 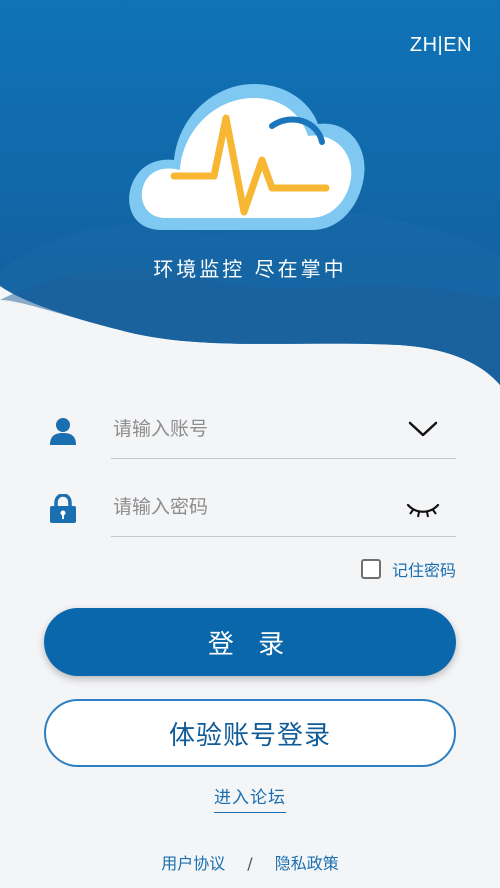 What do you see at coordinates (247, 157) in the screenshot?
I see `cloud-pulse-logo` at bounding box center [247, 157].